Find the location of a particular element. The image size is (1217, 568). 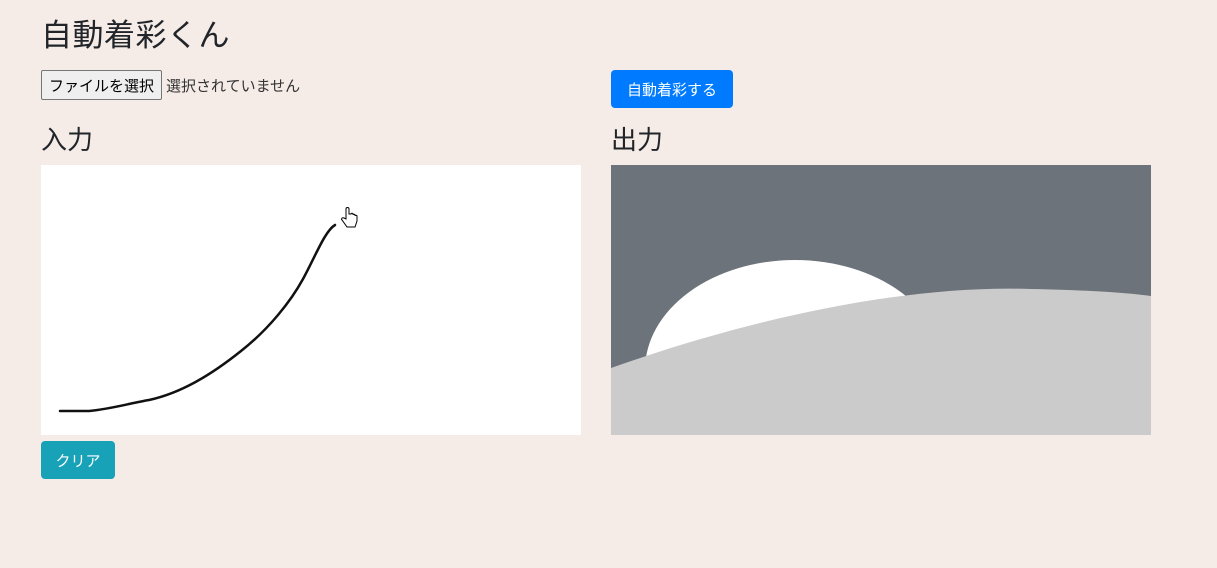

file-status-text: 選択されていません is located at coordinates (233, 85).